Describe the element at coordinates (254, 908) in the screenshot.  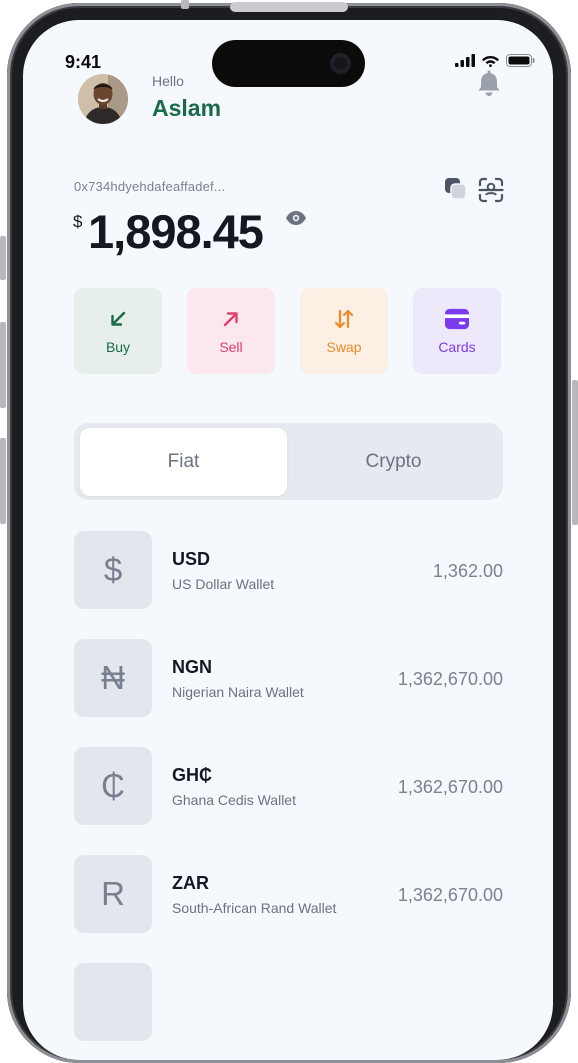
I see `wallet-name: South-African Rand Wallet` at that location.